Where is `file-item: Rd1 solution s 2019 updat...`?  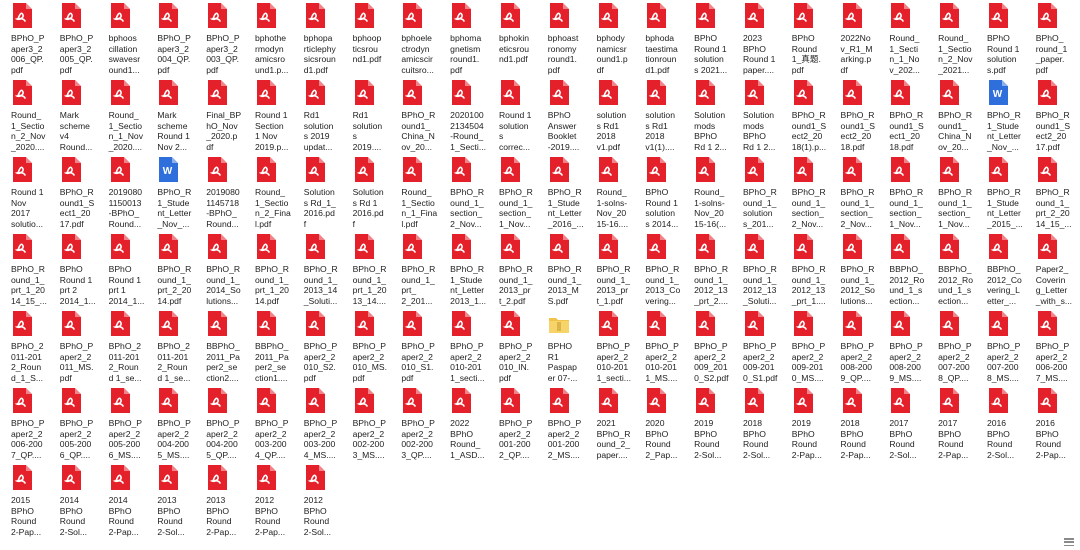
file-item: Rd1 solution s 2019 updat... is located at coordinates (321, 115).